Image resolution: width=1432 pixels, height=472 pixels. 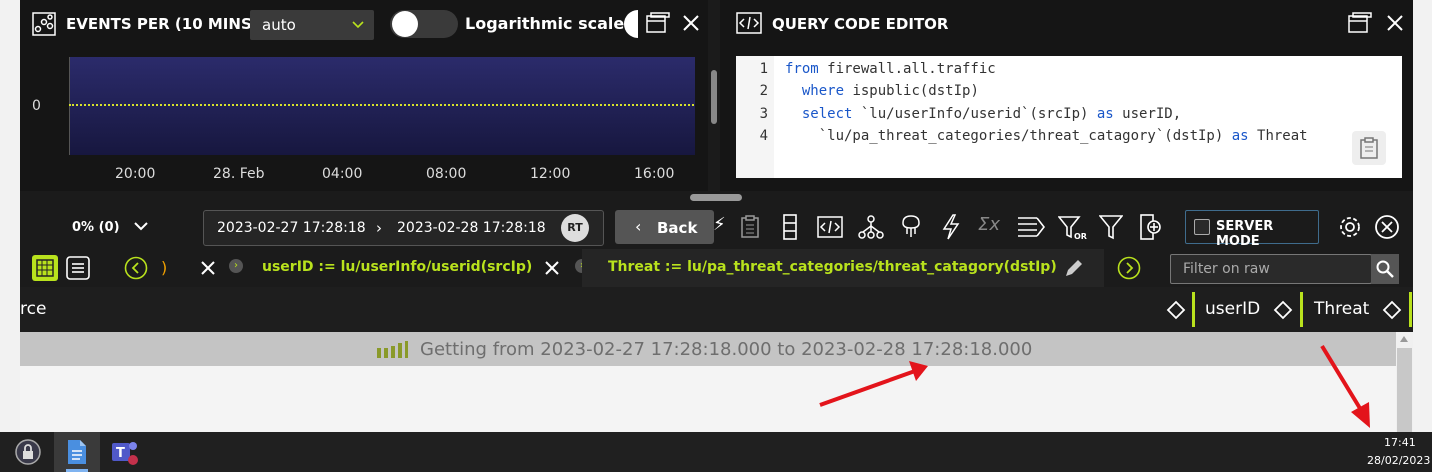 What do you see at coordinates (28, 452) in the screenshot?
I see `taskbar-app-vpn` at bounding box center [28, 452].